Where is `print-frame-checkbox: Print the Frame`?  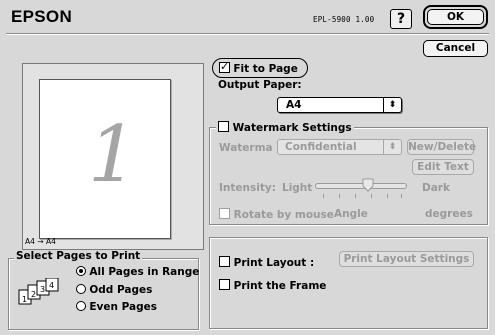
print-frame-checkbox: Print the Frame is located at coordinates (272, 285).